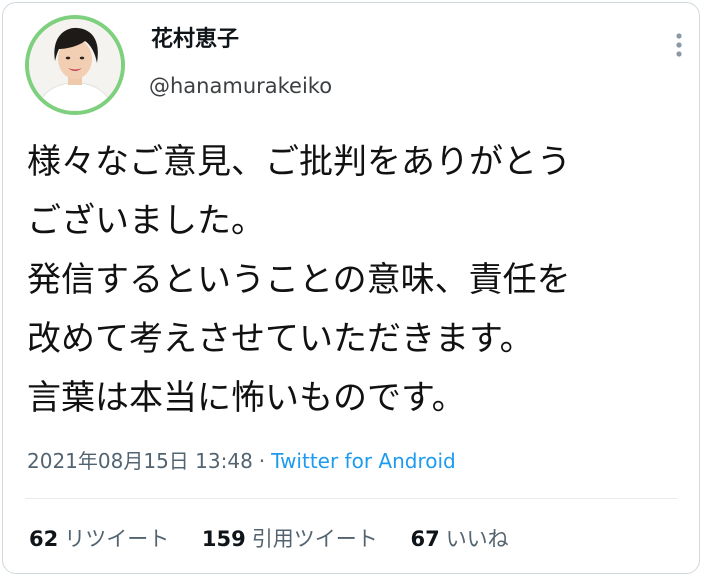 This screenshot has height=578, width=704. Describe the element at coordinates (195, 40) in the screenshot. I see `author-display-name: 花村恵子` at that location.